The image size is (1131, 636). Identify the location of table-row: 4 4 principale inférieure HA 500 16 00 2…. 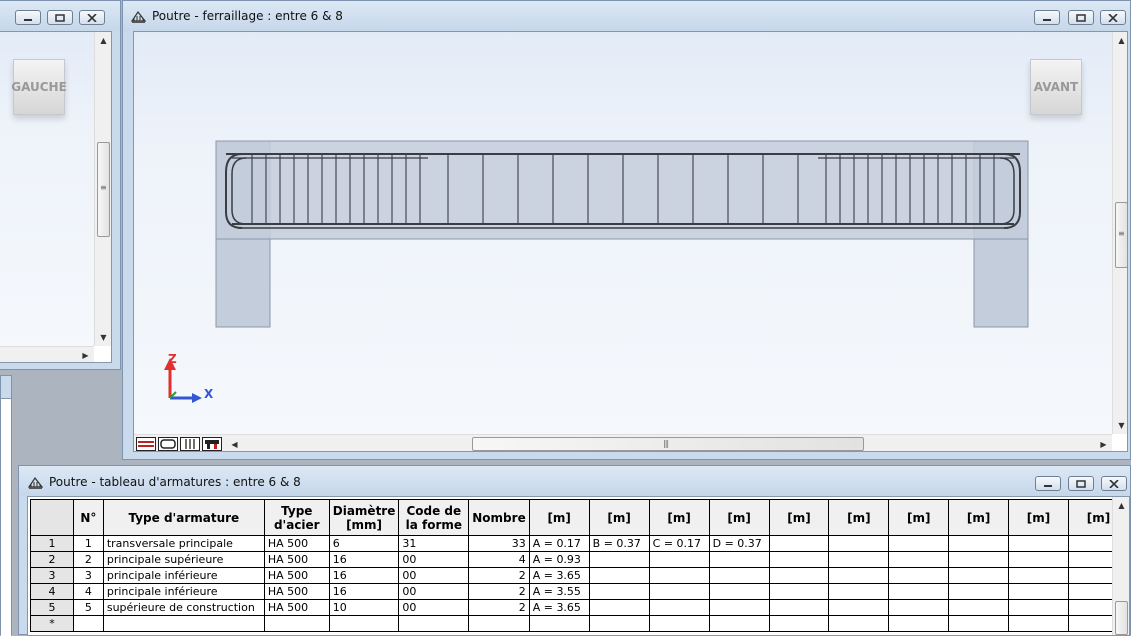
(579, 591).